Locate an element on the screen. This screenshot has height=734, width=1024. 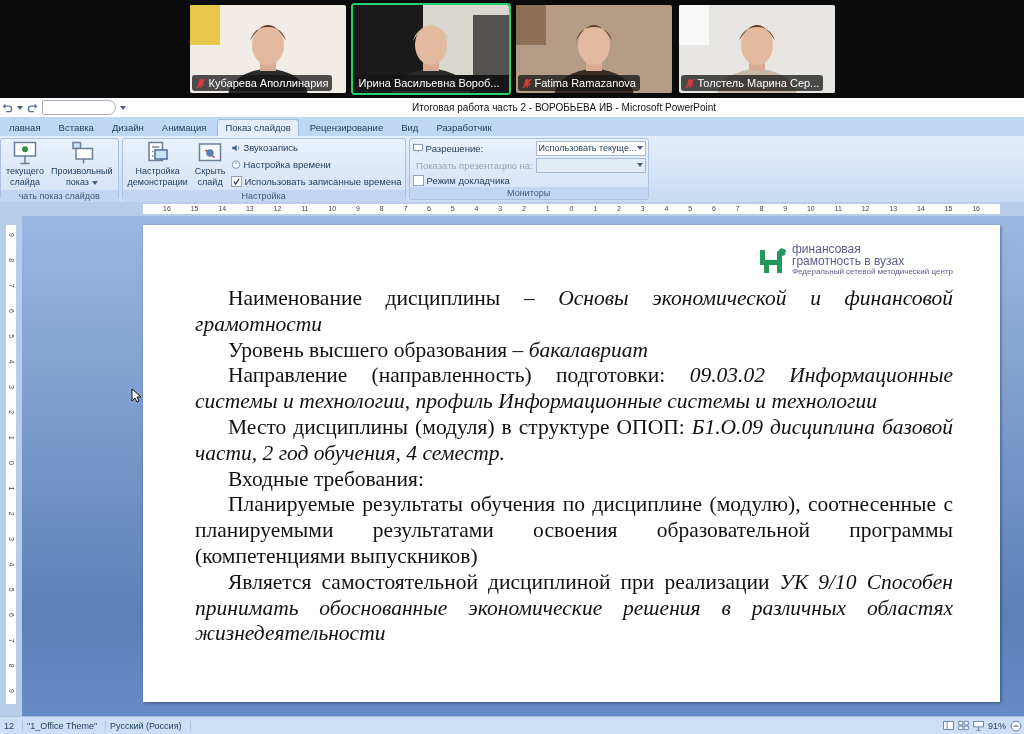
combo-field is located at coordinates (79, 107).